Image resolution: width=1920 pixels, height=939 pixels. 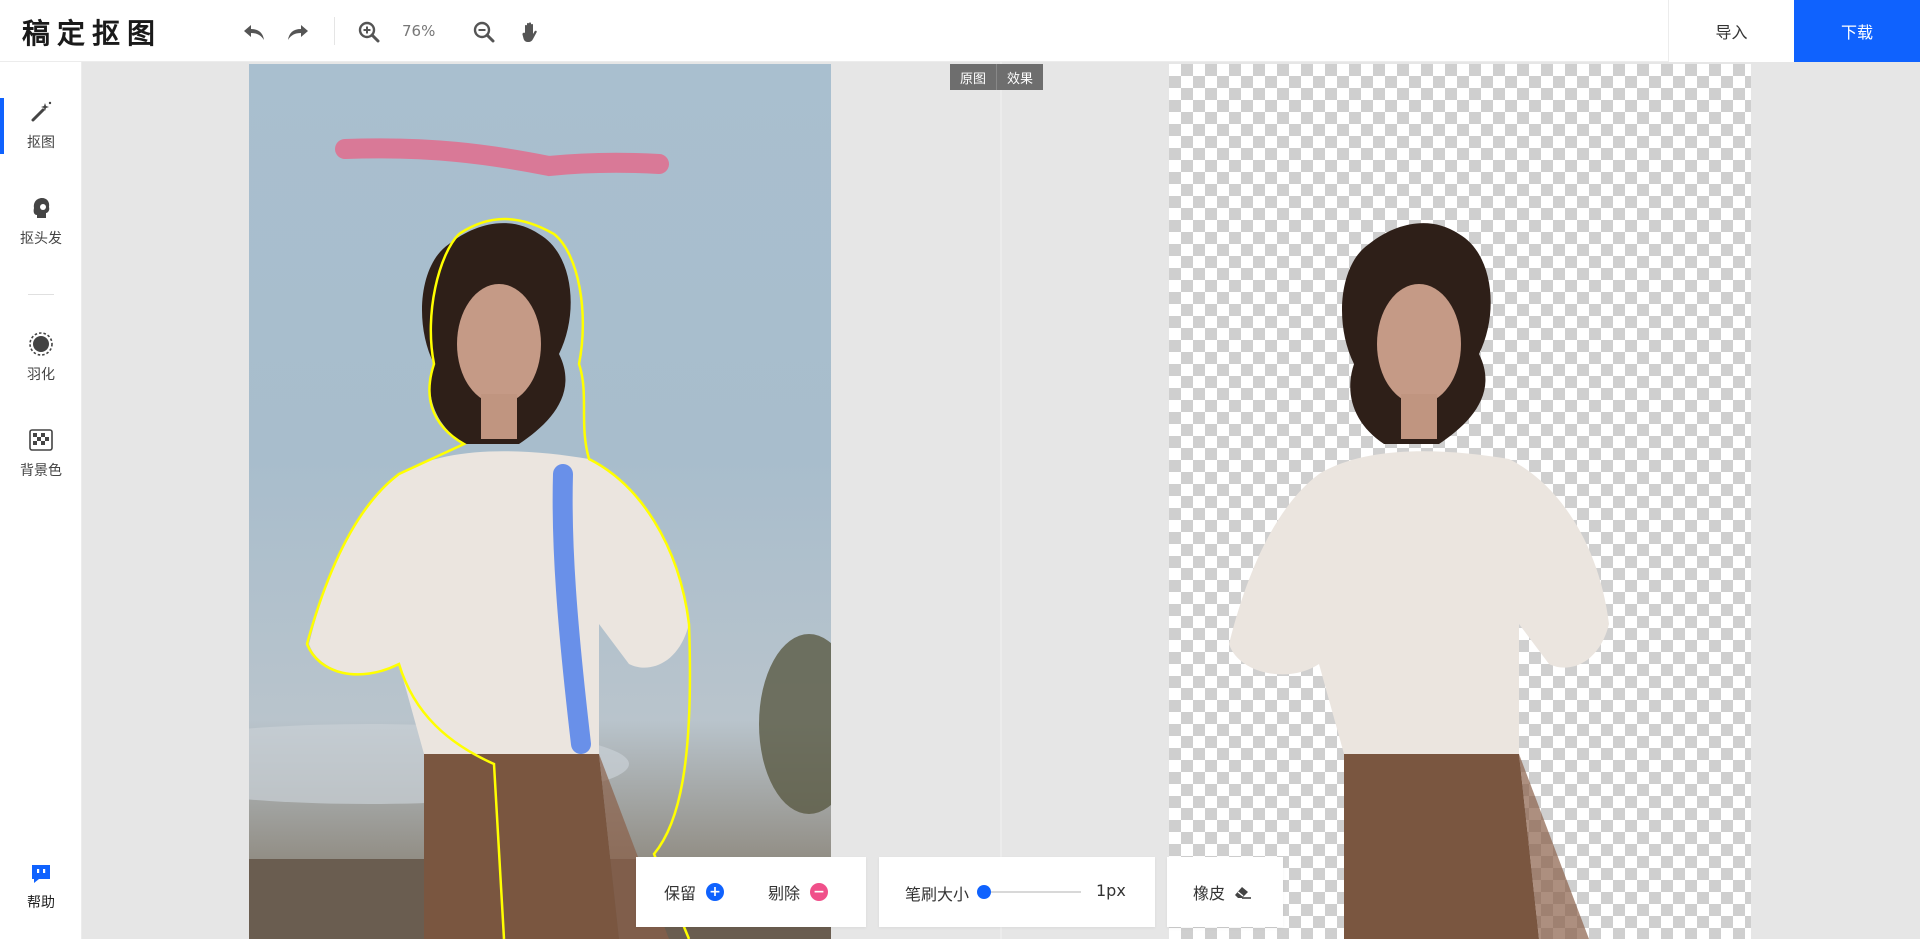 I want to click on import-button: 导入, so click(x=1731, y=31).